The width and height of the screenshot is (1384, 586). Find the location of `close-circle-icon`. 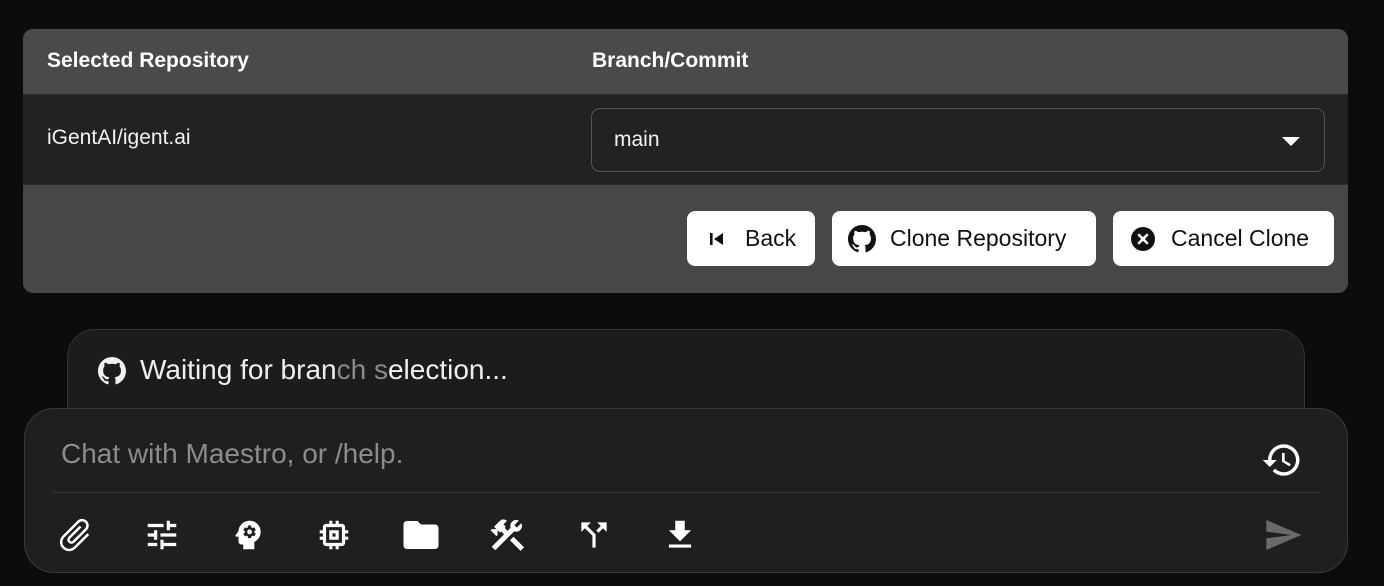

close-circle-icon is located at coordinates (1143, 239).